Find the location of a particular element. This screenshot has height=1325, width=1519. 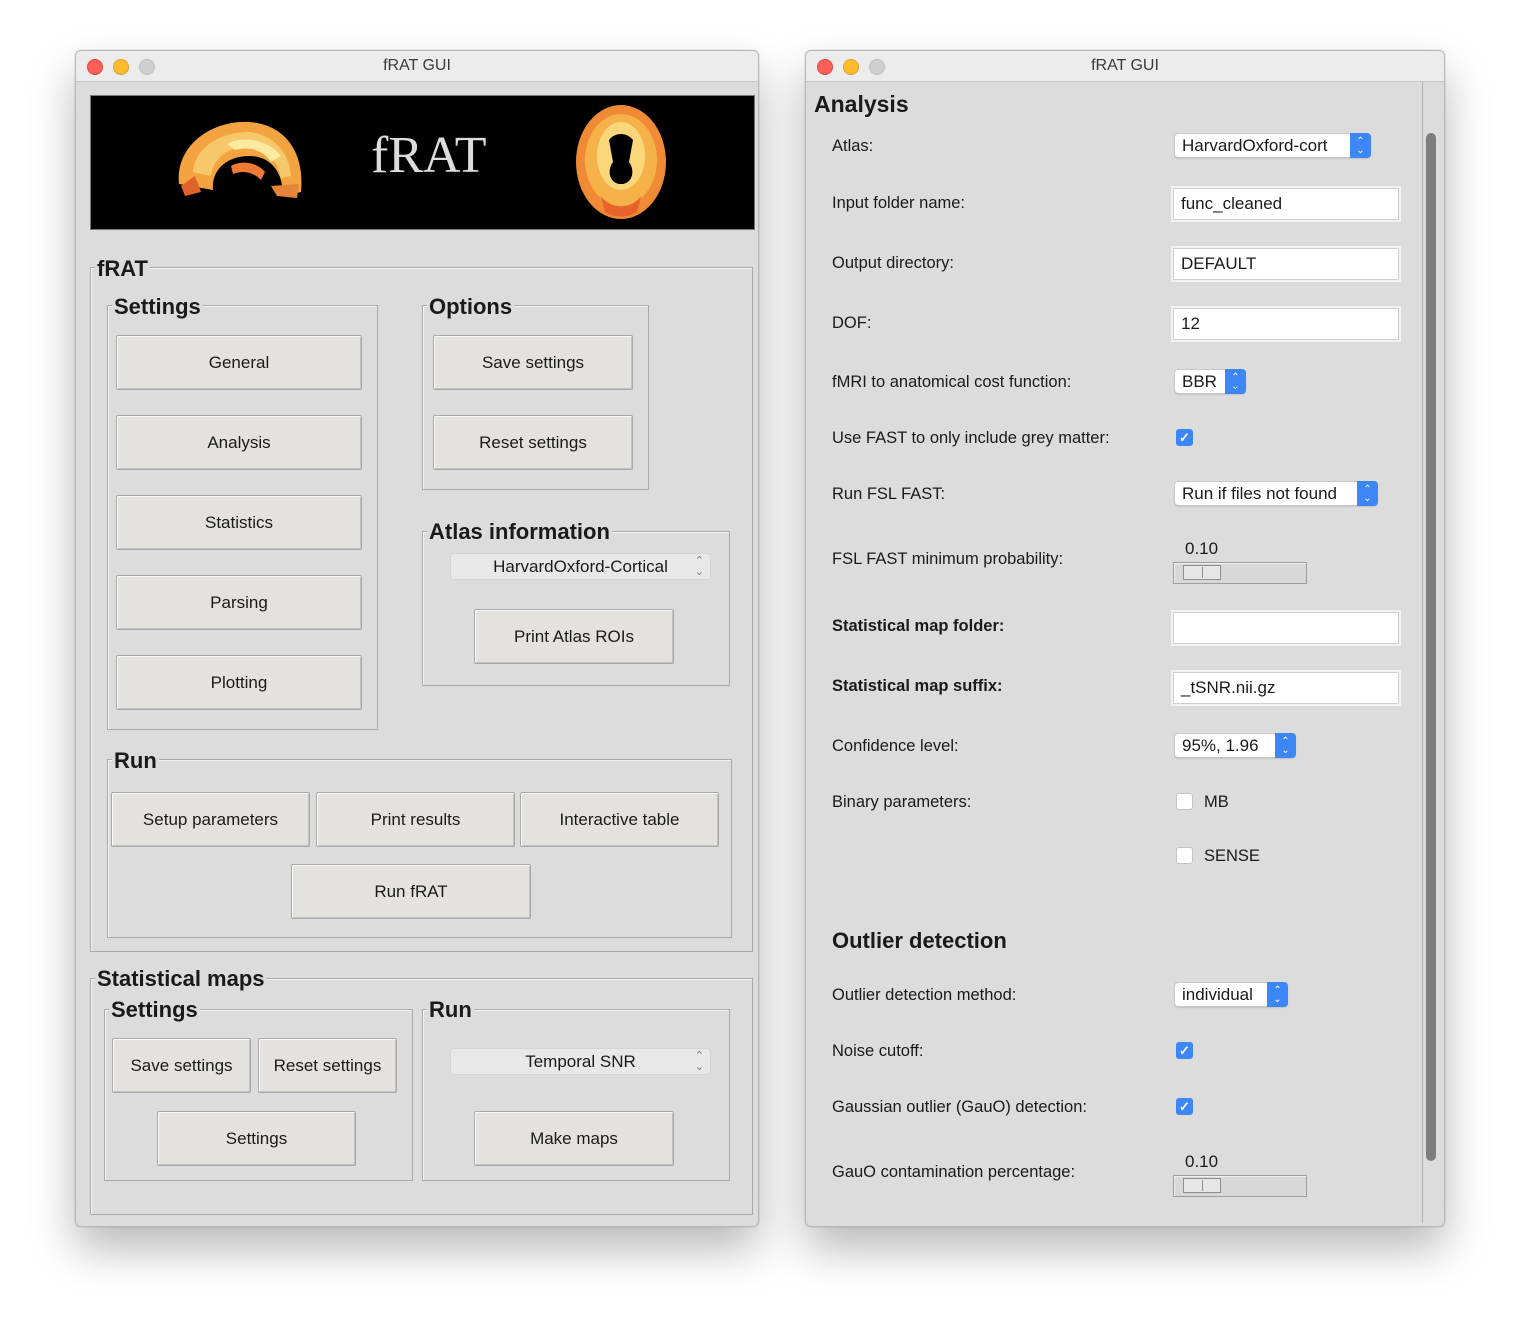

atlas-info-group-title: Atlas information is located at coordinates (519, 531).